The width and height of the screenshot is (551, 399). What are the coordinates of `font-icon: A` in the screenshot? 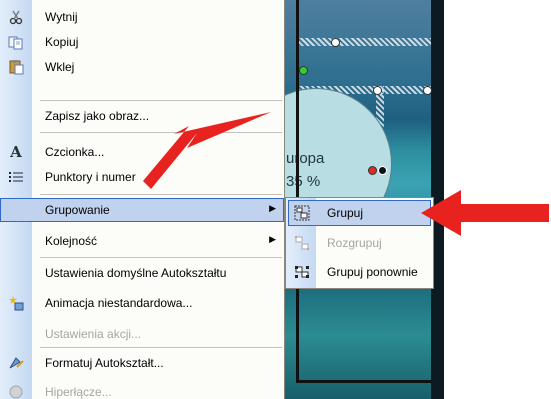 It's located at (16, 152).